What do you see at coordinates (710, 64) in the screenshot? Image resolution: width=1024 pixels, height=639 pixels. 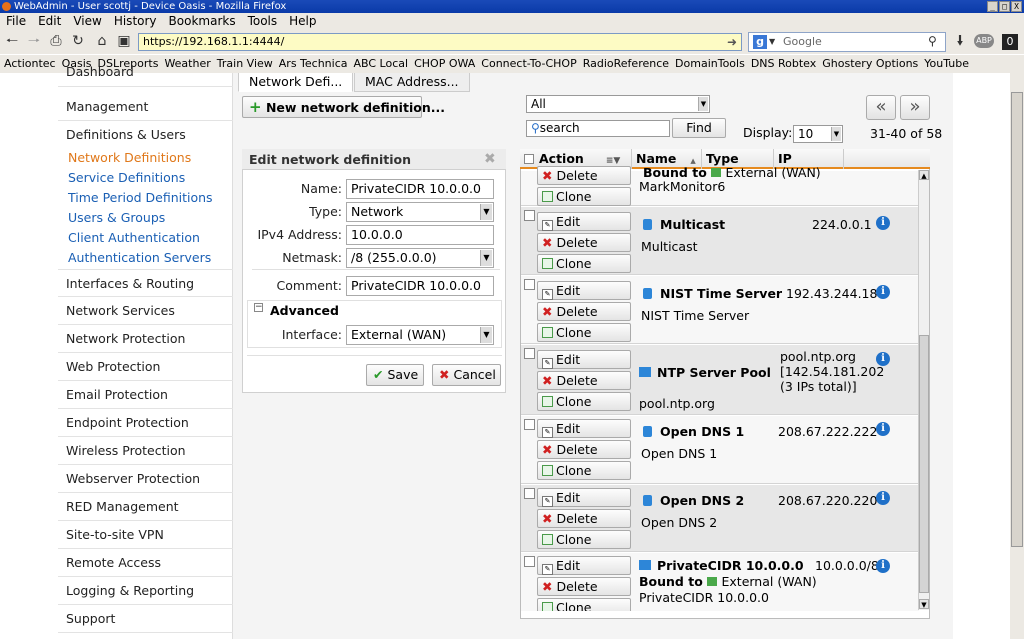 I see `bookmark-item: DomainTools` at bounding box center [710, 64].